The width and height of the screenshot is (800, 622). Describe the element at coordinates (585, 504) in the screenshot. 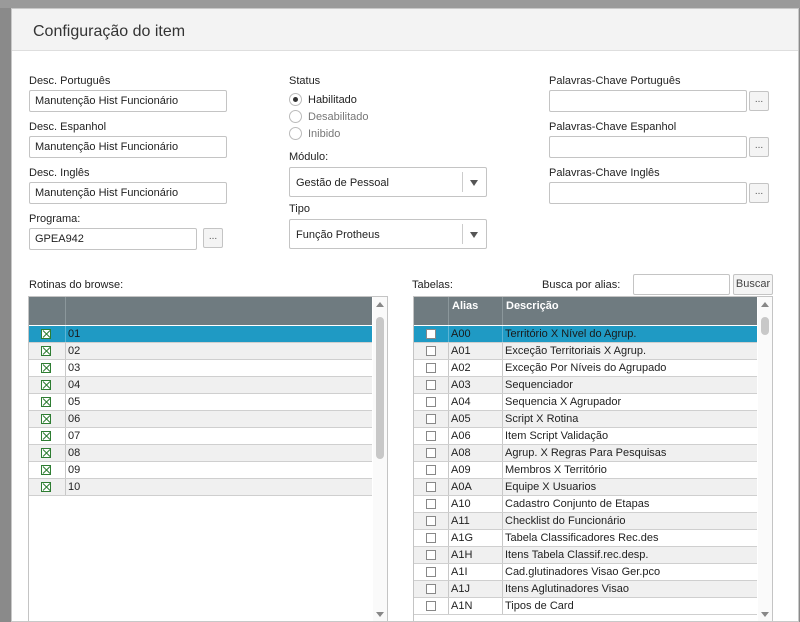

I see `tabela-row: A10 Cadastro Conjunto de Etapas` at that location.